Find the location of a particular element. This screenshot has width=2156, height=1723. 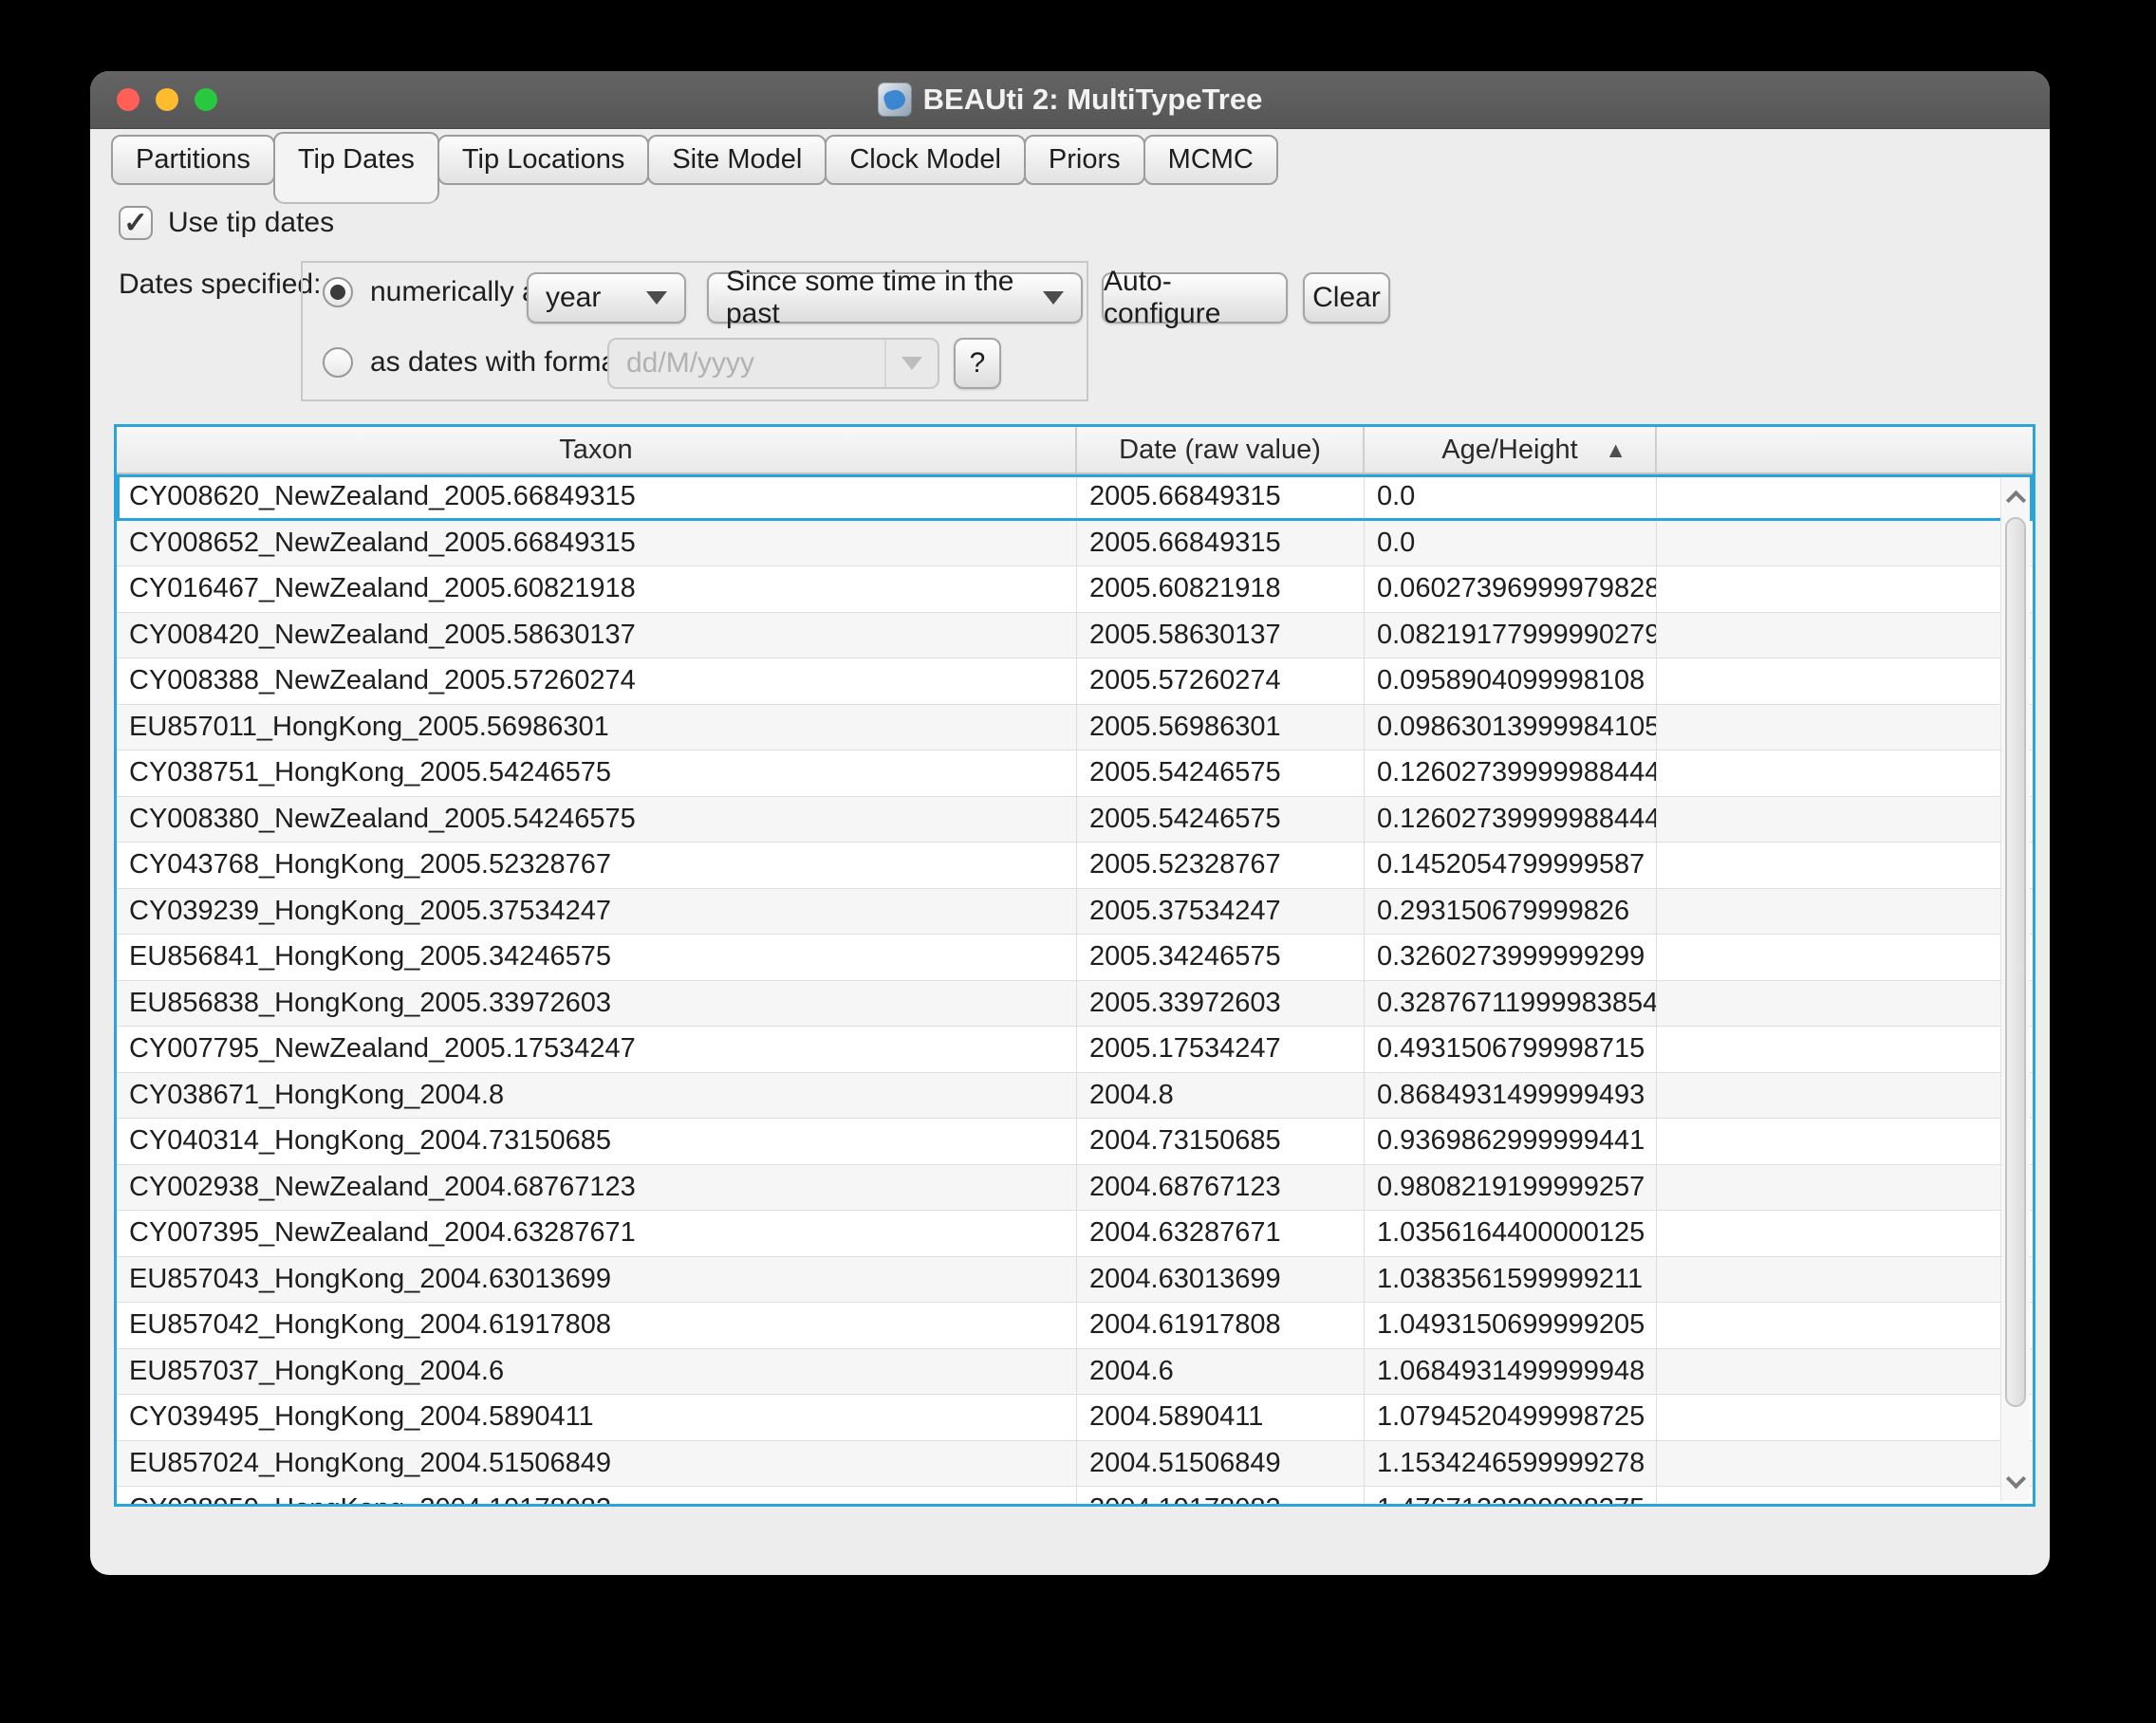

use-tip-dates-checkbox: ✓ is located at coordinates (136, 223).